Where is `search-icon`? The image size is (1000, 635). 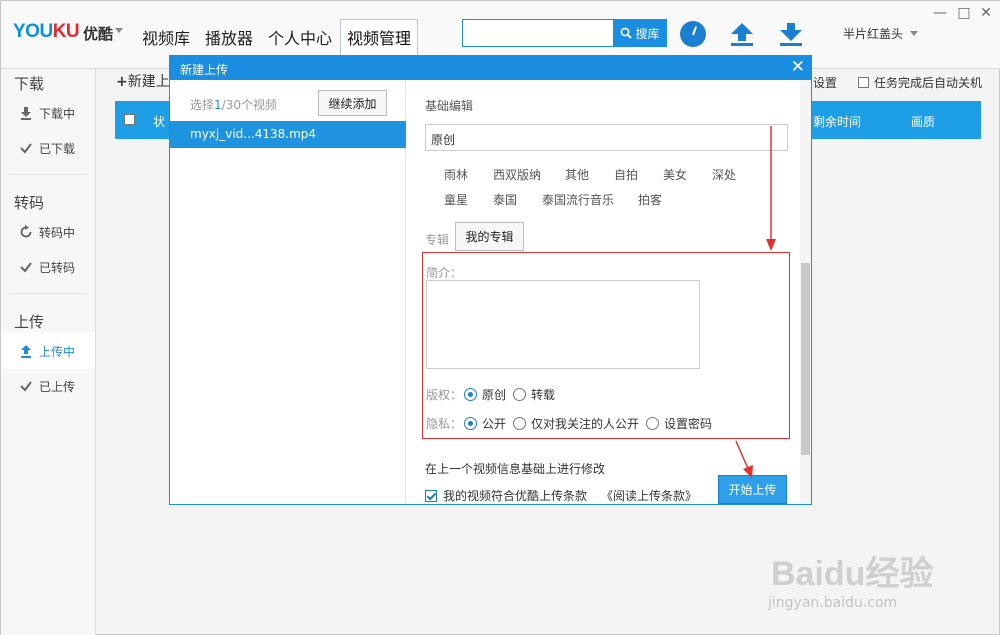 search-icon is located at coordinates (627, 33).